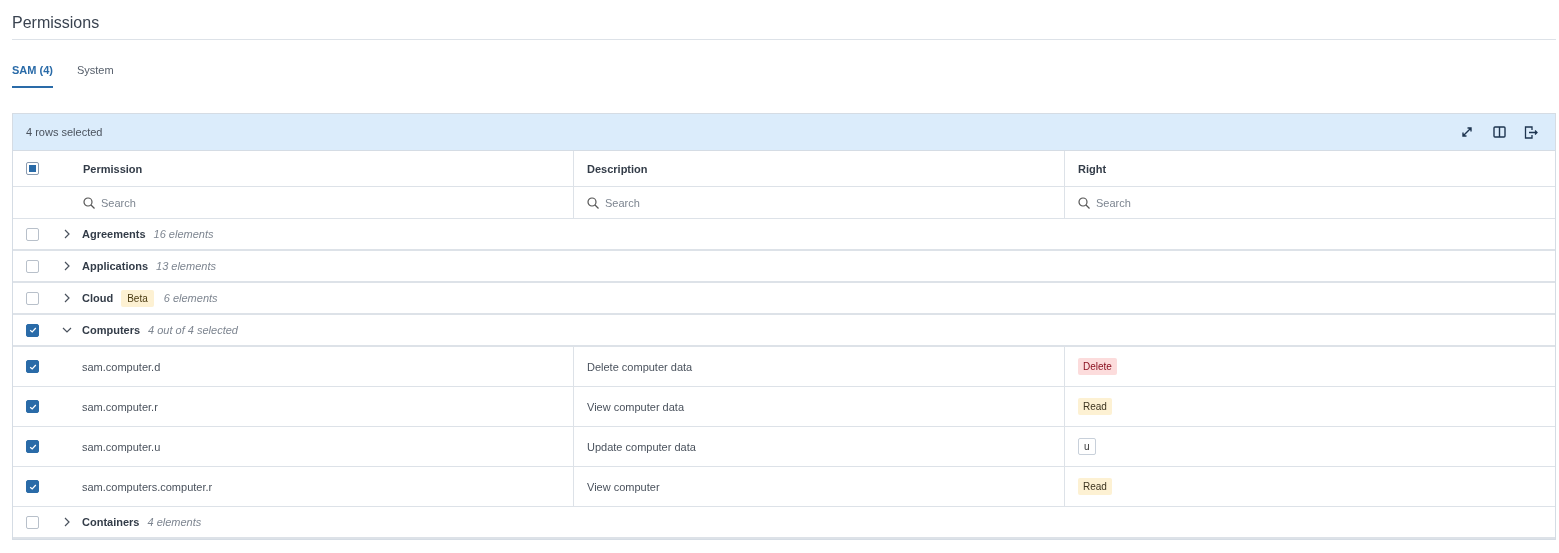 This screenshot has height=553, width=1559. Describe the element at coordinates (640, 366) in the screenshot. I see `permission-description: Delete computer data` at that location.